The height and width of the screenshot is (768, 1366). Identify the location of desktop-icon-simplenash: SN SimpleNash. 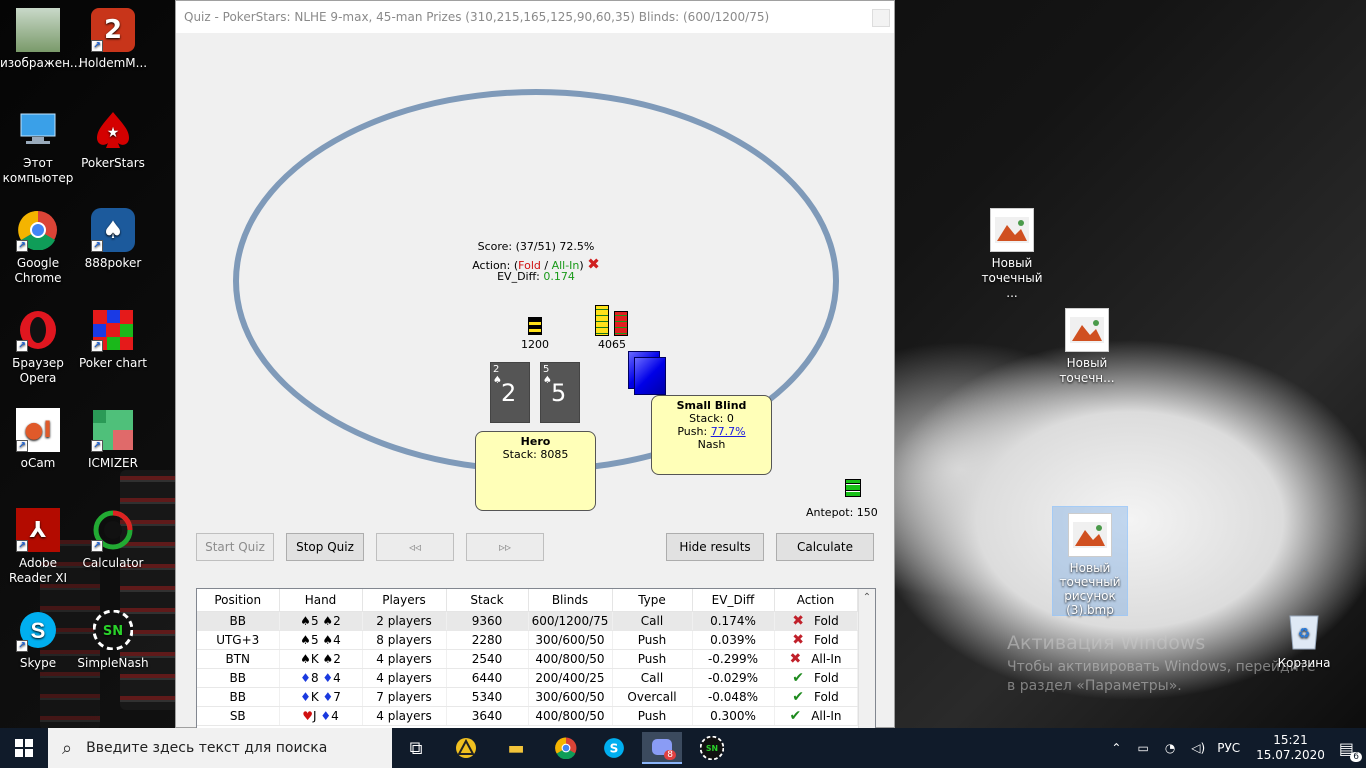
(113, 639).